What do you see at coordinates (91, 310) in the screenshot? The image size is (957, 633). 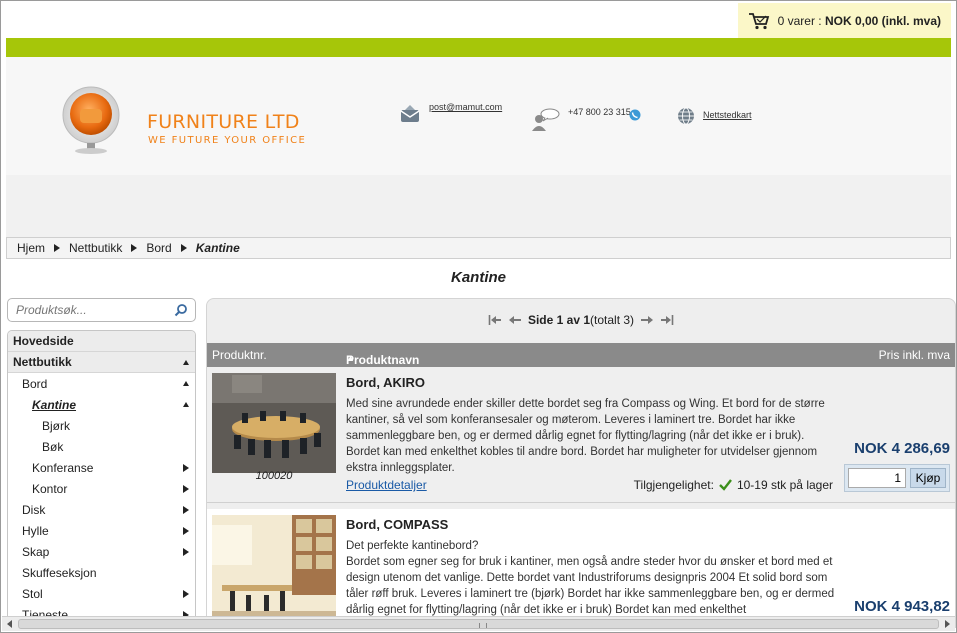 I see `search-input` at bounding box center [91, 310].